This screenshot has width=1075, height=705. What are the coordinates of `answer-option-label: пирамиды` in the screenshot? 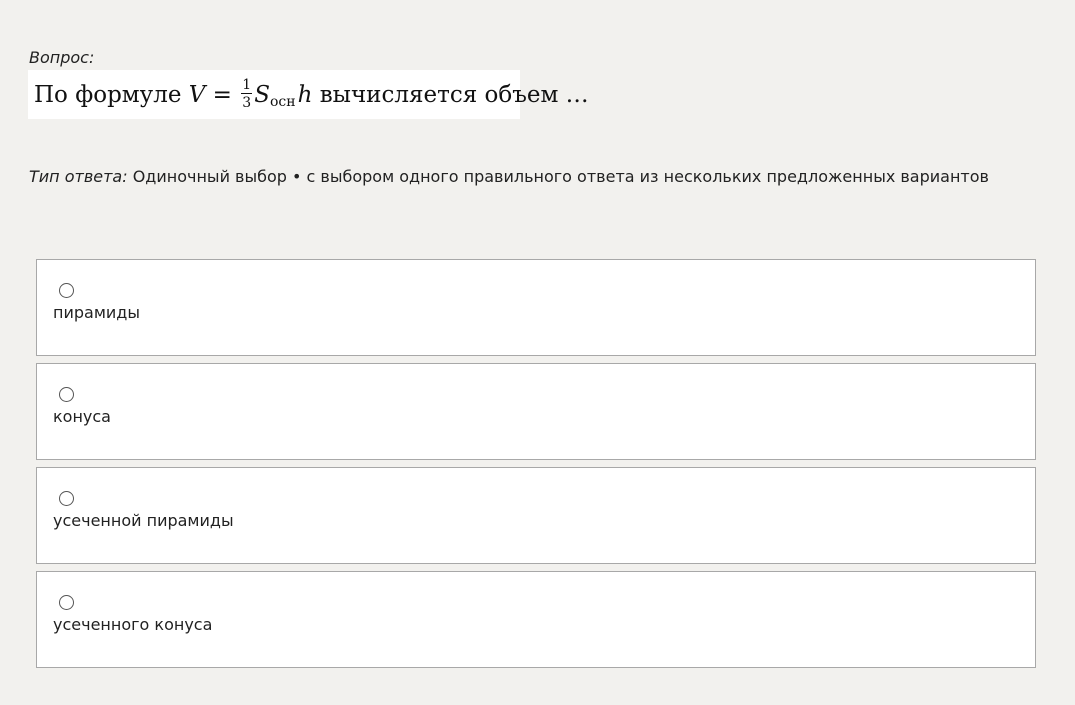 It's located at (96, 312).